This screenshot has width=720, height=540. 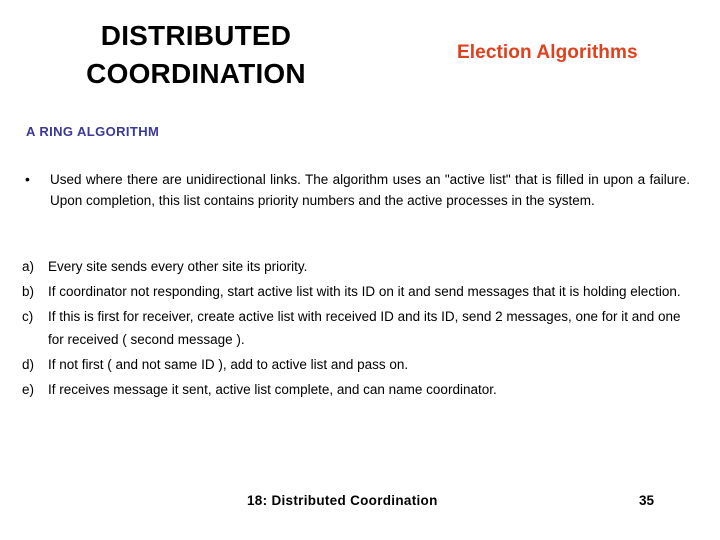 I want to click on slide-title: DISTRIBUTED COORDINATION, so click(x=196, y=55).